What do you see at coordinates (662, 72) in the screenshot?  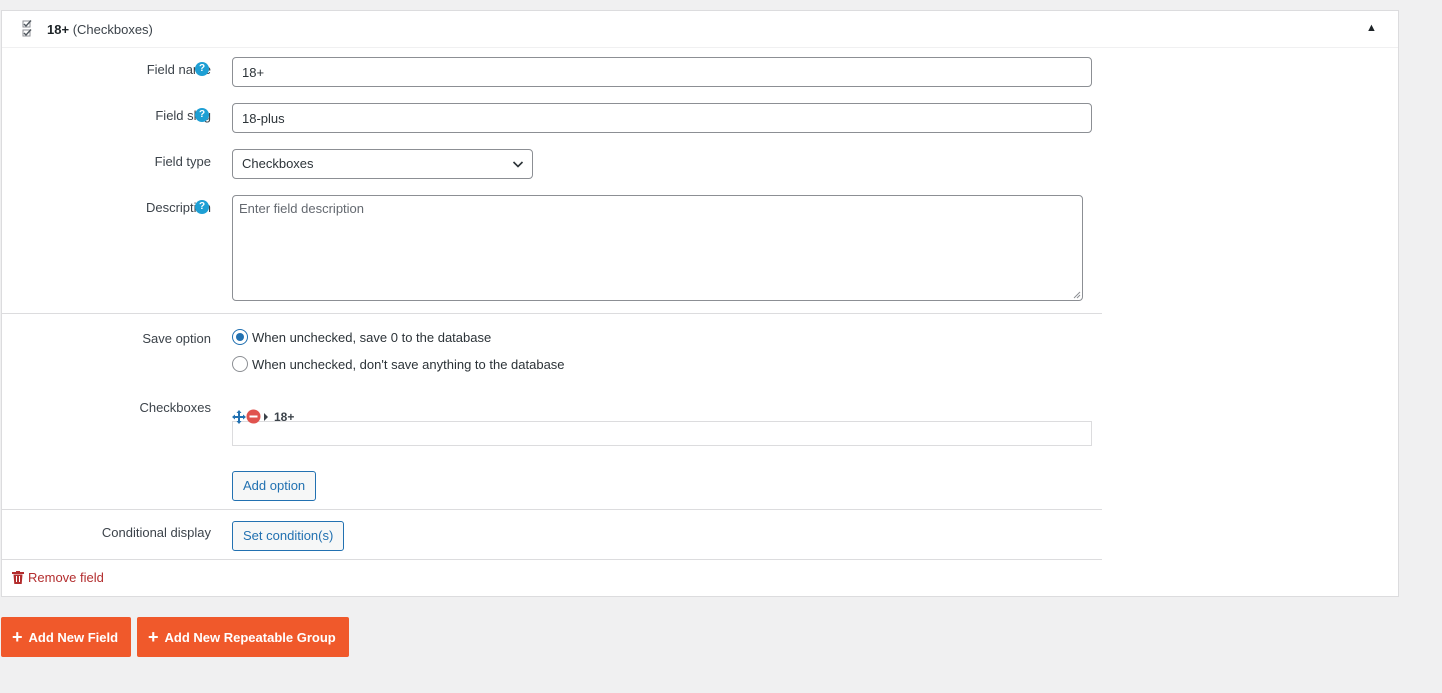 I see `field-name-input` at bounding box center [662, 72].